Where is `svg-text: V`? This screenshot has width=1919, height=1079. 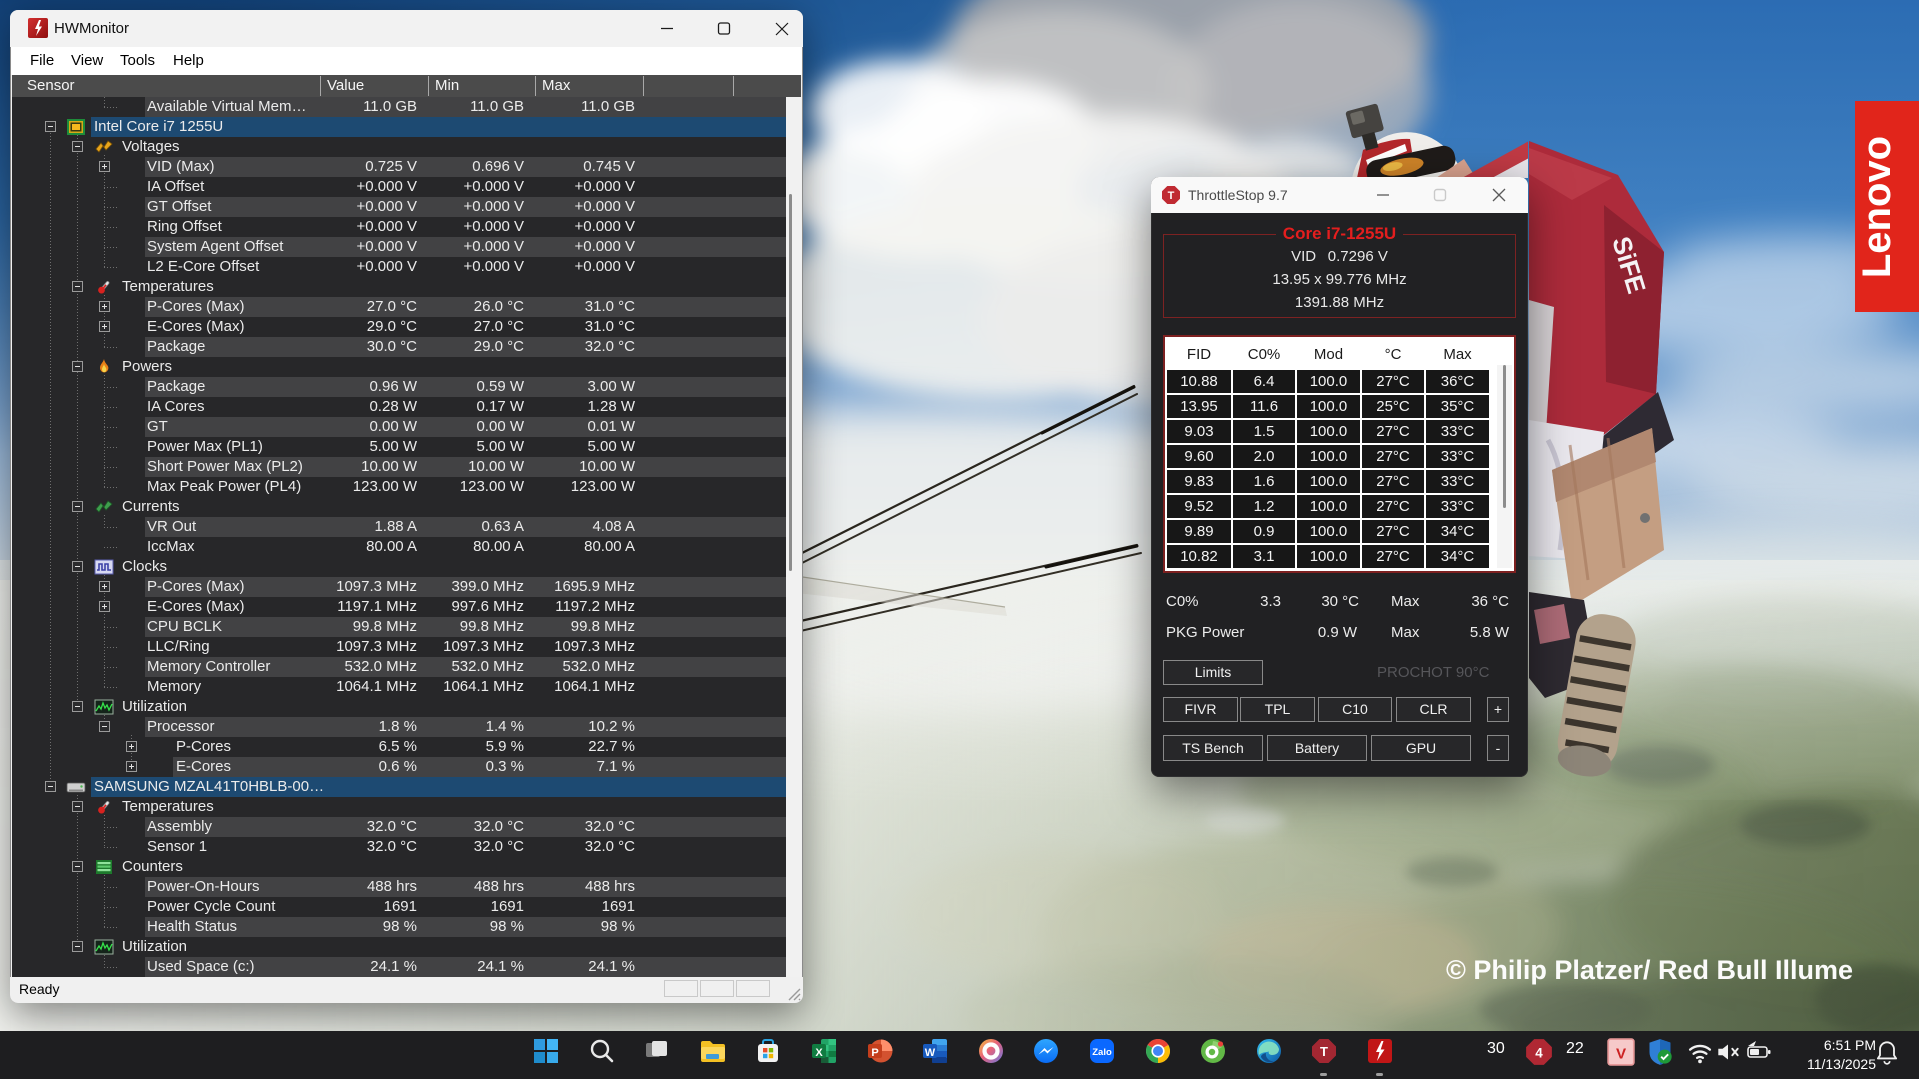
svg-text: V is located at coordinates (1621, 1053).